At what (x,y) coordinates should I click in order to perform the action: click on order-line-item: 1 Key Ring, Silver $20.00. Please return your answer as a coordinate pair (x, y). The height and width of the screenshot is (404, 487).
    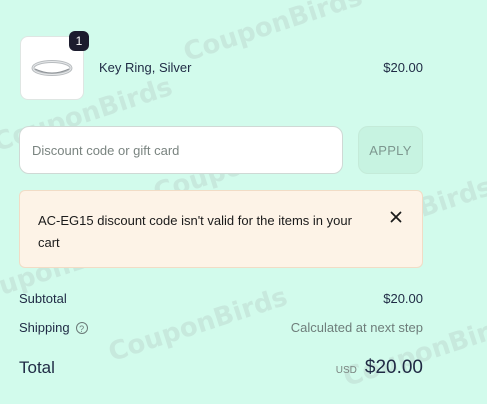
    Looking at the image, I should click on (221, 65).